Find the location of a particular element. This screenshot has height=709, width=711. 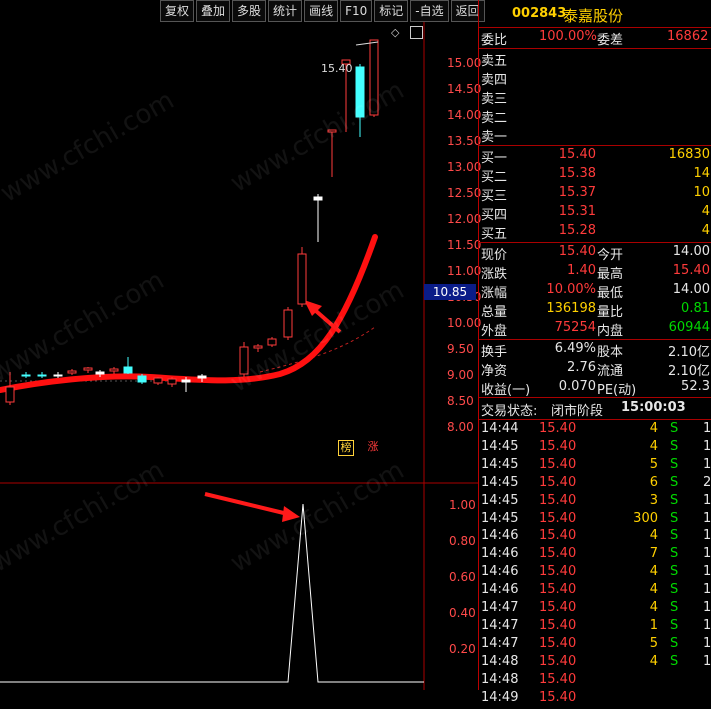

stat-value: 2.76 is located at coordinates (581, 367).